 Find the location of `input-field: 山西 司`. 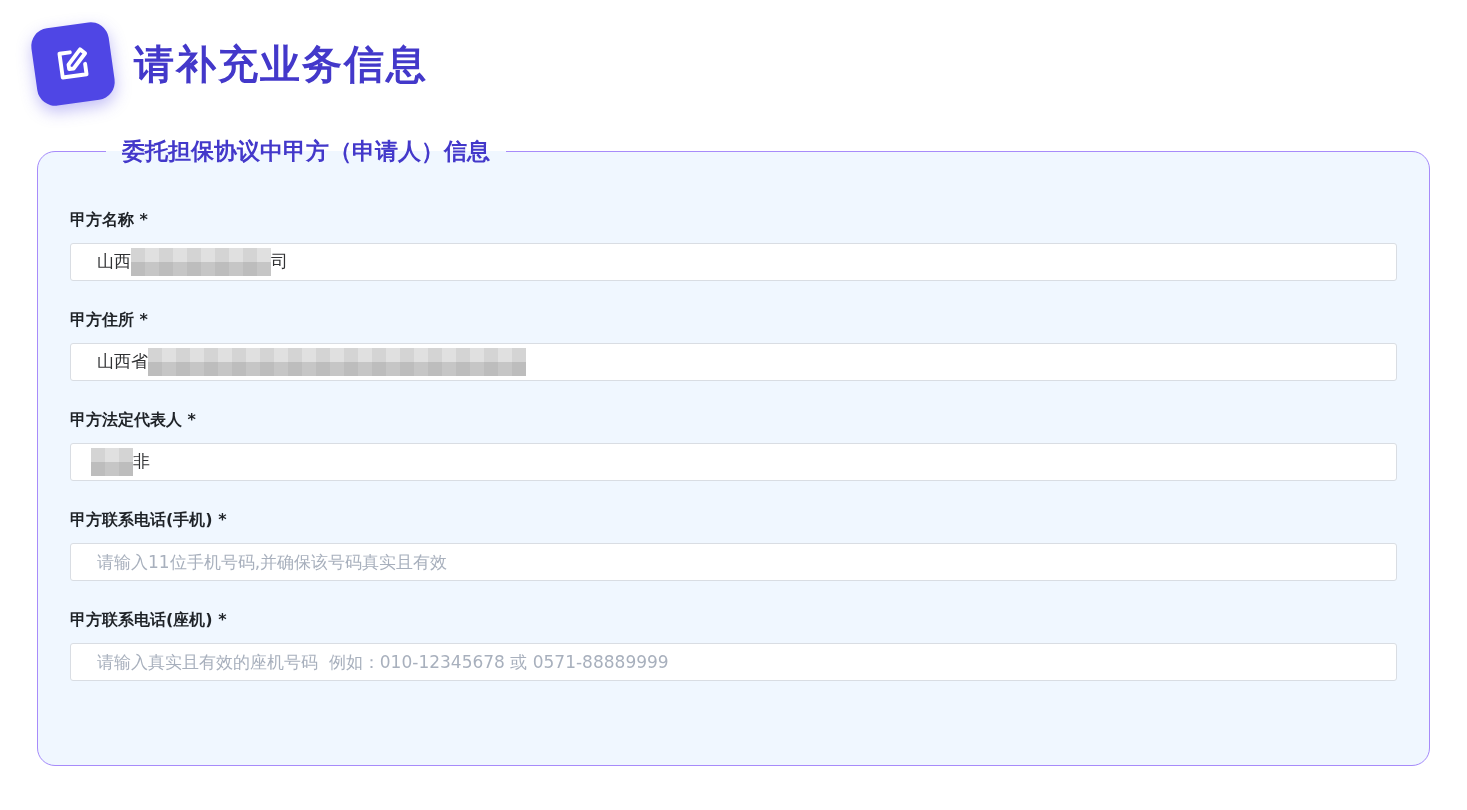

input-field: 山西 司 is located at coordinates (733, 261).